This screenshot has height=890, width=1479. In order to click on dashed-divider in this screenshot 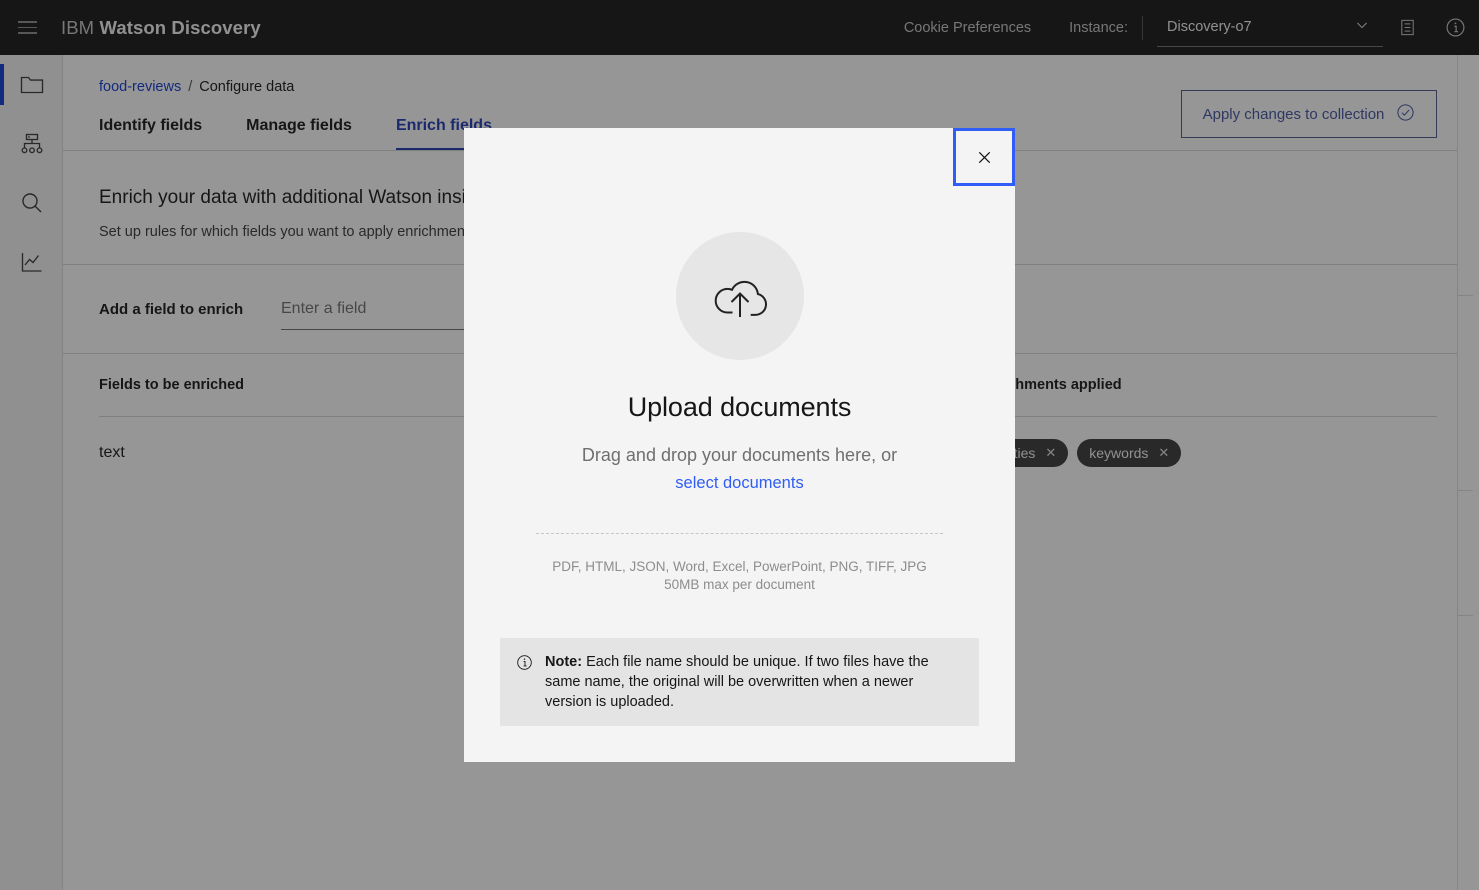, I will do `click(739, 533)`.